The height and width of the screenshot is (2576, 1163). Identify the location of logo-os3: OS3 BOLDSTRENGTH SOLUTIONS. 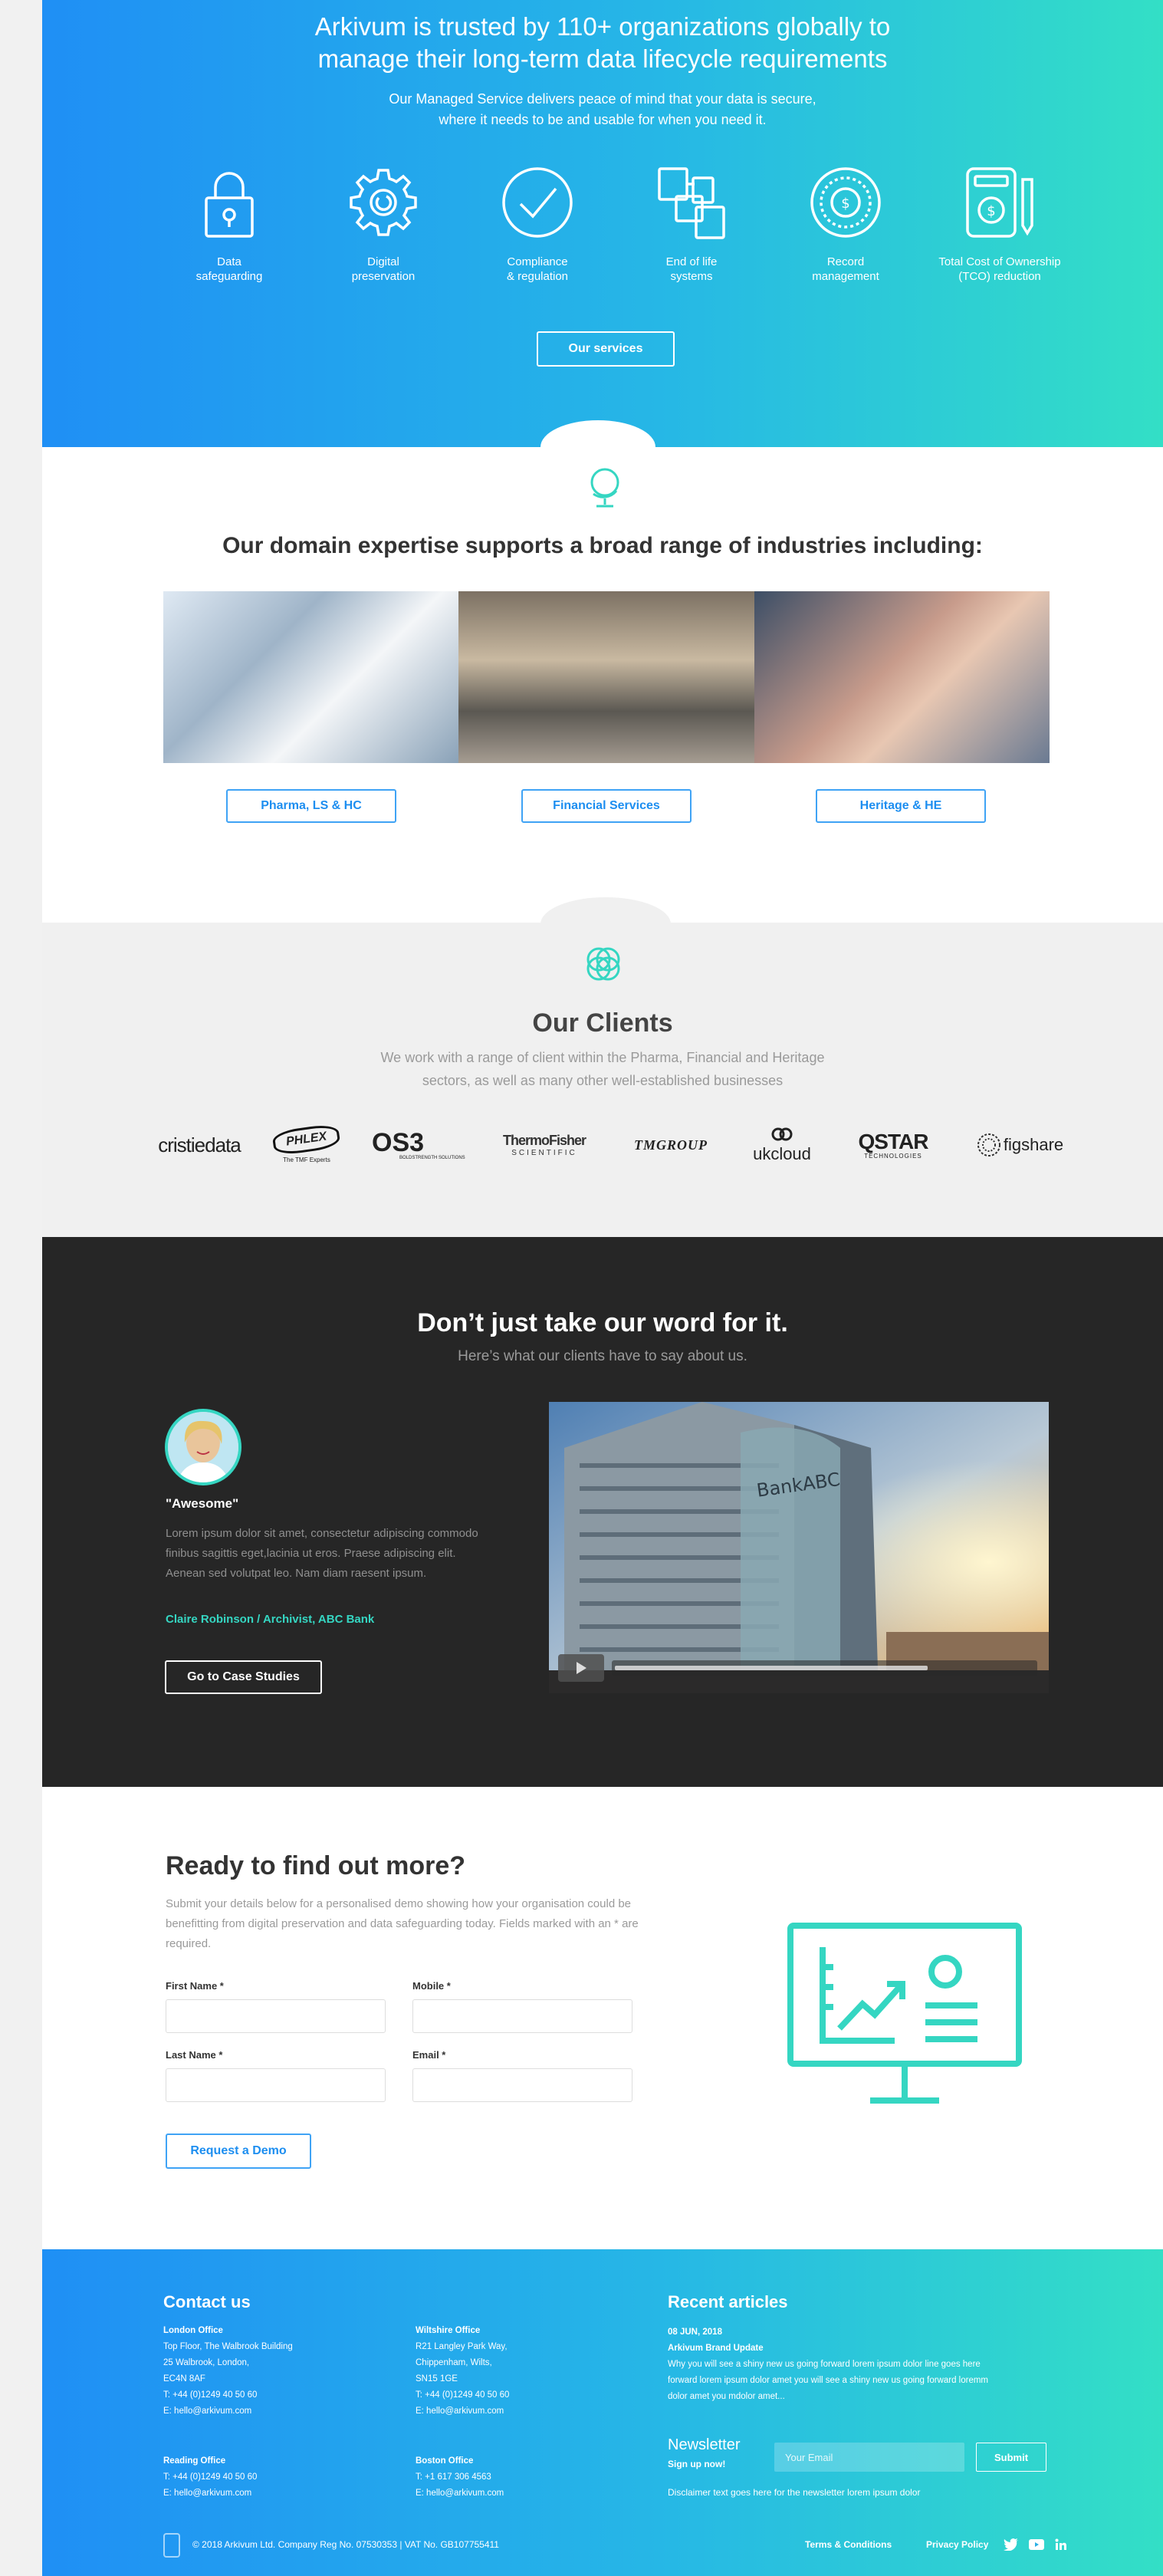
(421, 1145).